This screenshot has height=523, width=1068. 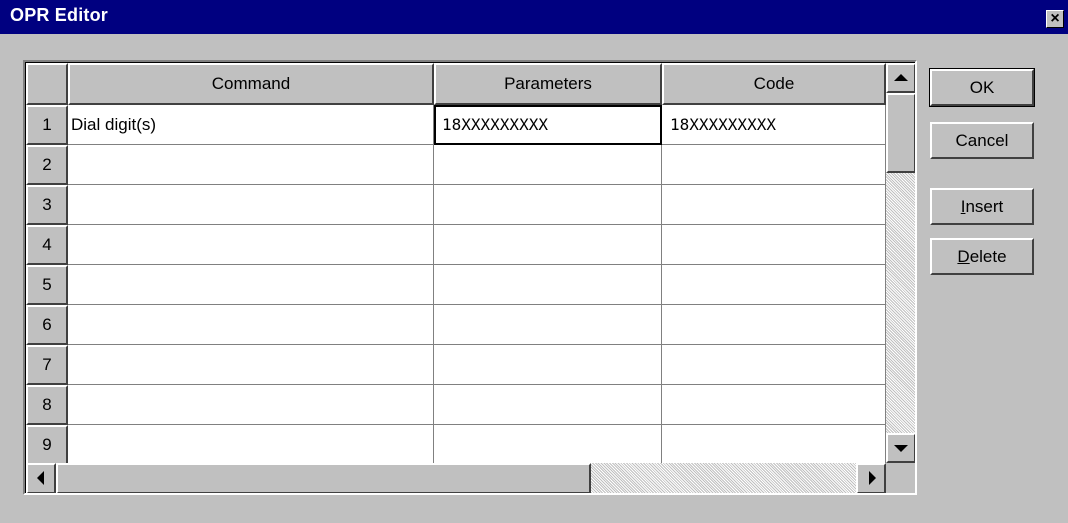 I want to click on arrow-right-icon, so click(x=872, y=478).